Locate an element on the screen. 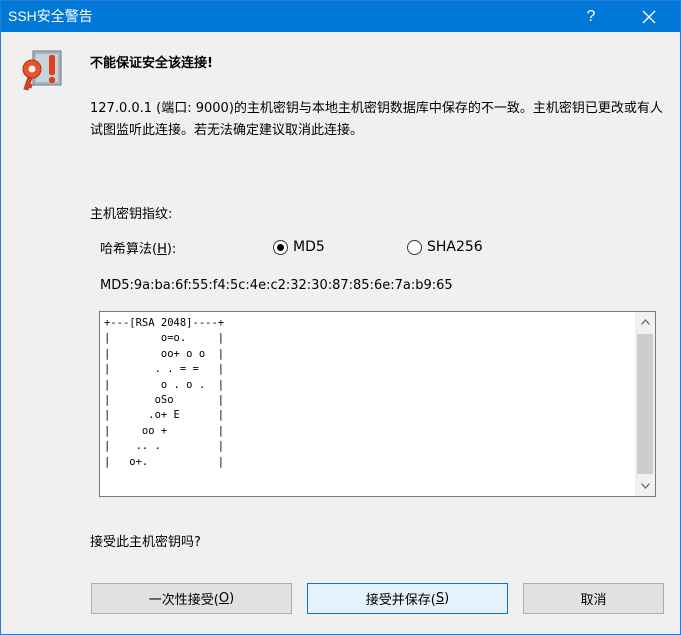 The width and height of the screenshot is (681, 635). help-button: ? is located at coordinates (591, 16).